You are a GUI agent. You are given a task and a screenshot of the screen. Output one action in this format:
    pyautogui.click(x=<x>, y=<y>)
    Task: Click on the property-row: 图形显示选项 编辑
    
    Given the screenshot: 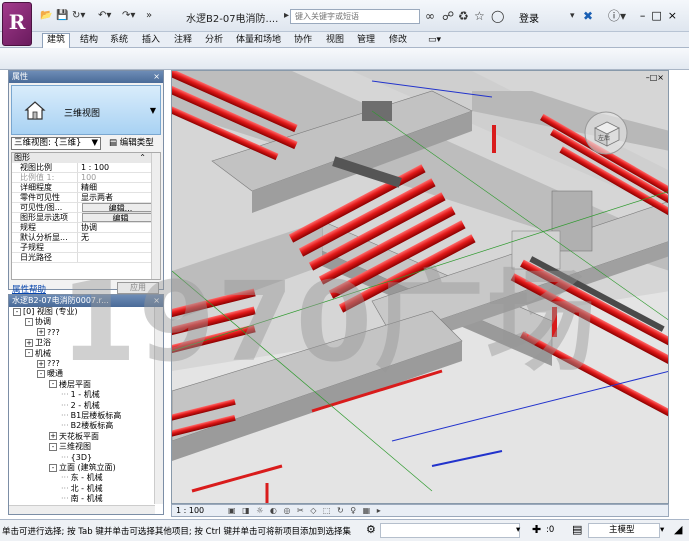 What is the action you would take?
    pyautogui.click(x=86, y=218)
    